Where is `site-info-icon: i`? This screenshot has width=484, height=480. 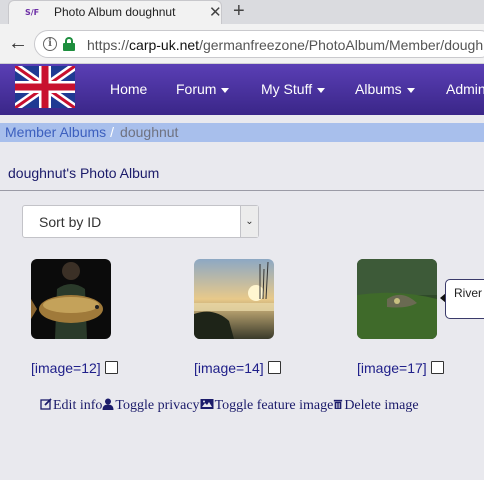 site-info-icon: i is located at coordinates (50, 44).